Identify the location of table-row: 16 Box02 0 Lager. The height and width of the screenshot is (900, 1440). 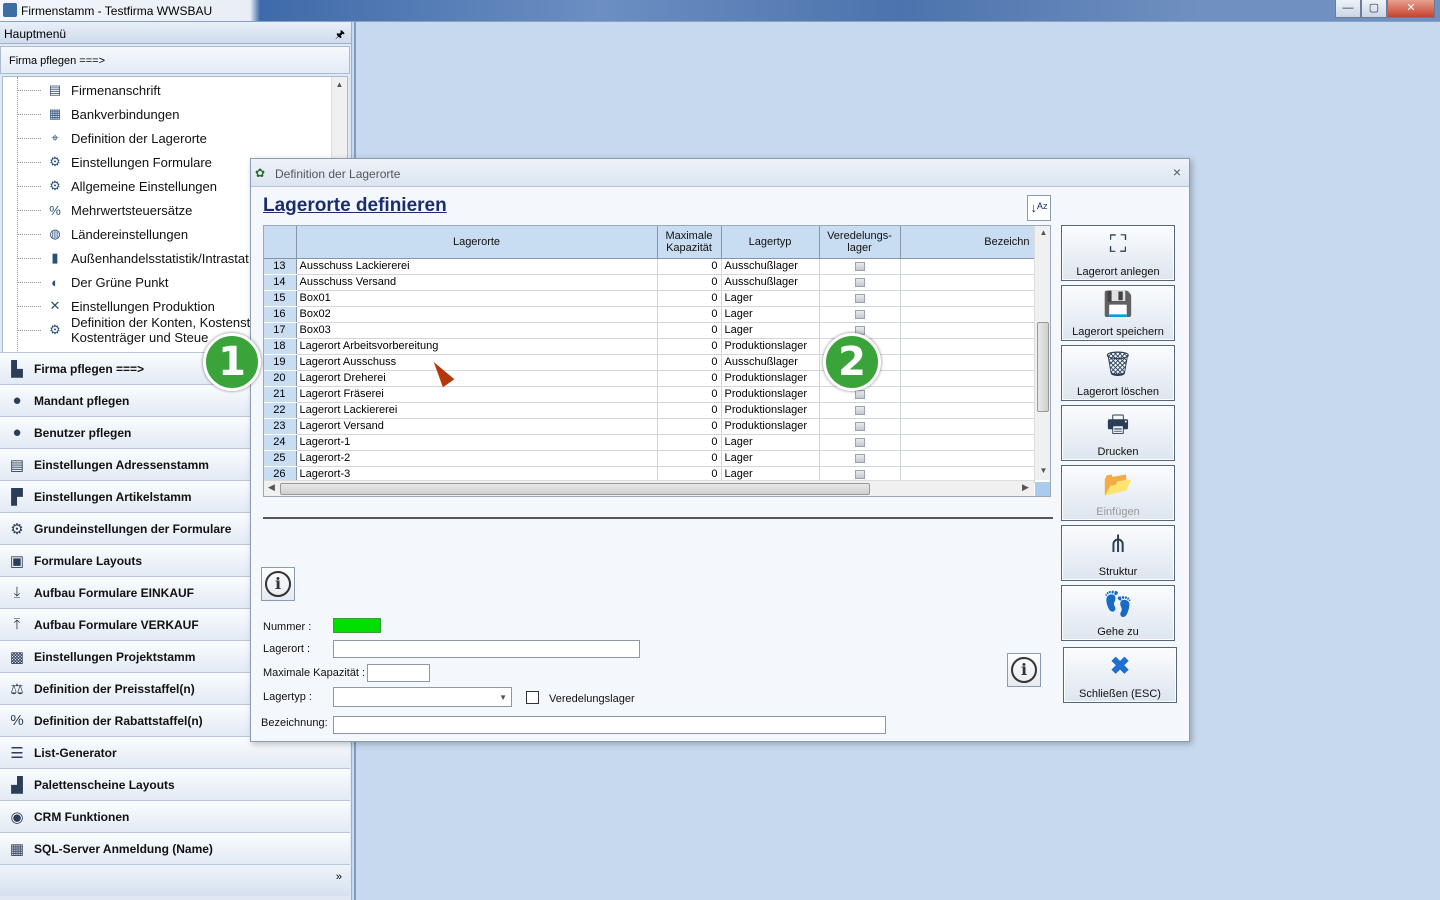
(649, 314).